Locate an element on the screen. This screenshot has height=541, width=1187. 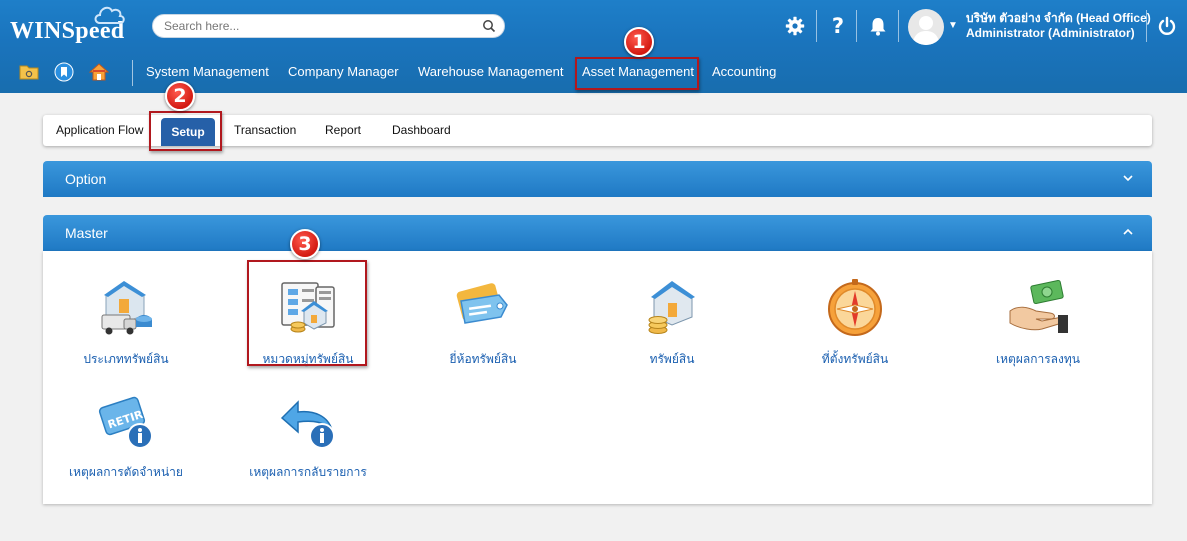
highlight-asset-category is located at coordinates (307, 313).